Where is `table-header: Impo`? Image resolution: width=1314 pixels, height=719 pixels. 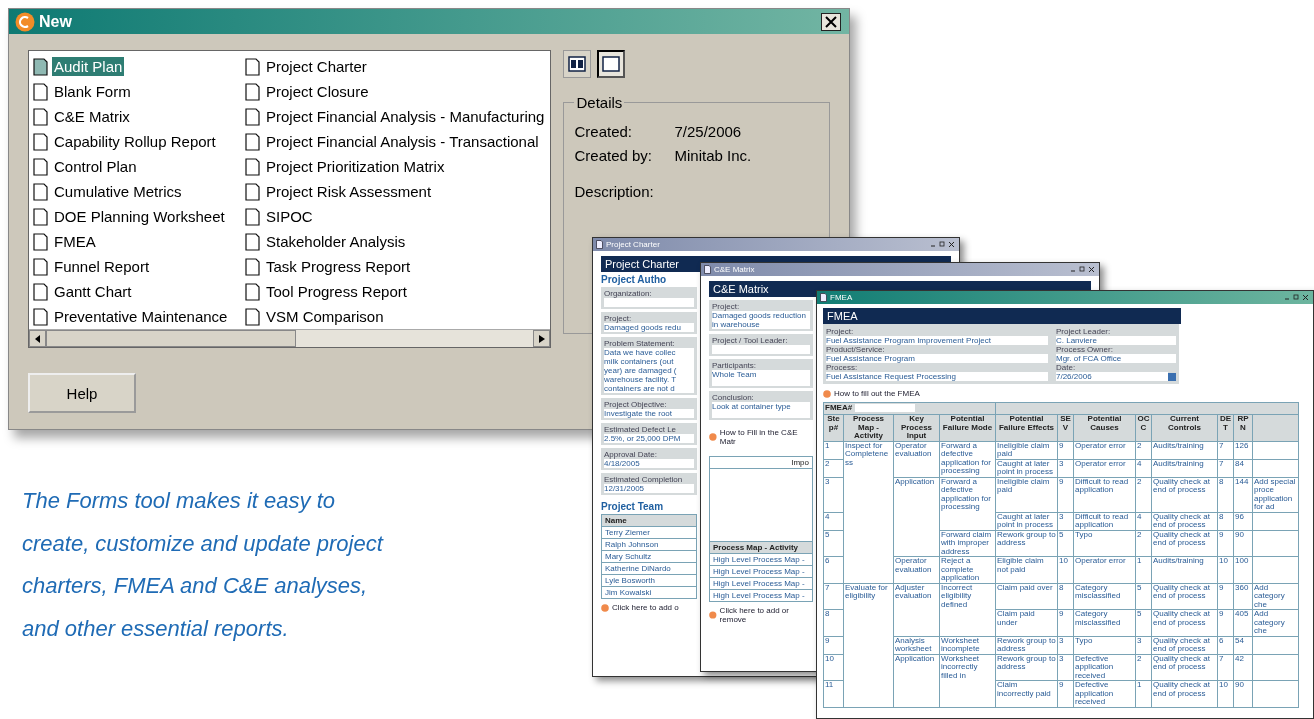
table-header: Impo is located at coordinates (761, 462).